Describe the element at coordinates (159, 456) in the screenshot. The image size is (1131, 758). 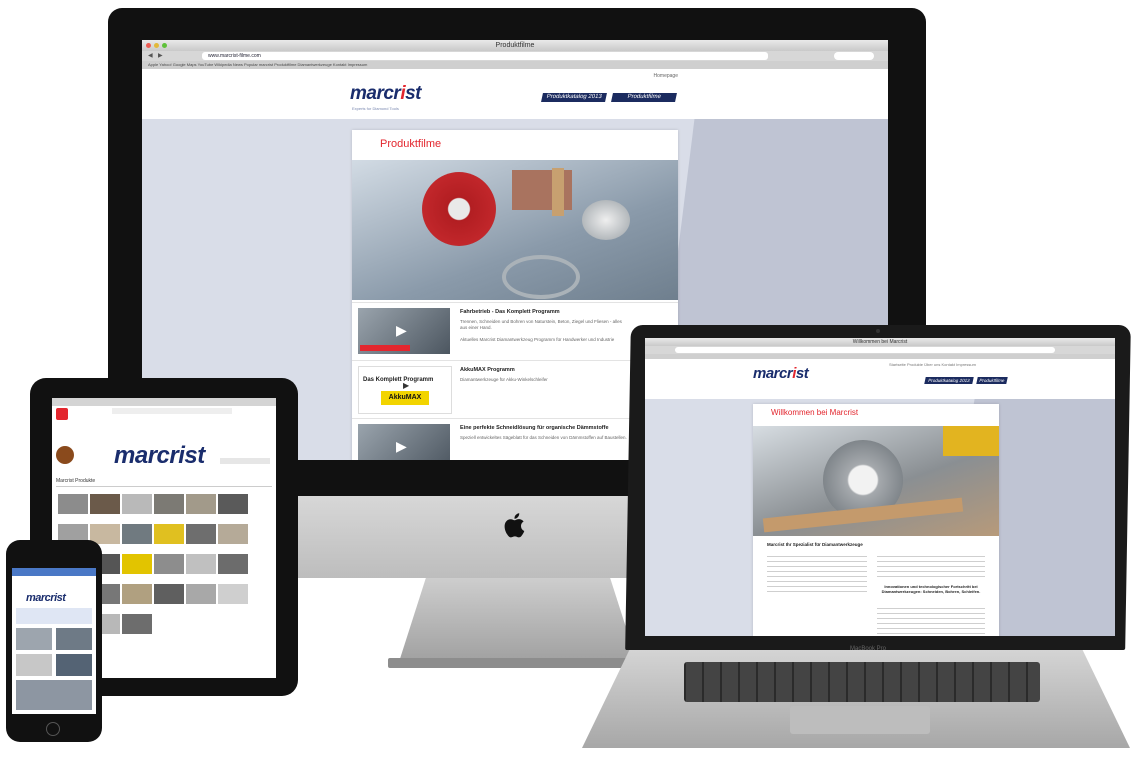
I see `ipad-marcrist-logo: marcrist` at that location.